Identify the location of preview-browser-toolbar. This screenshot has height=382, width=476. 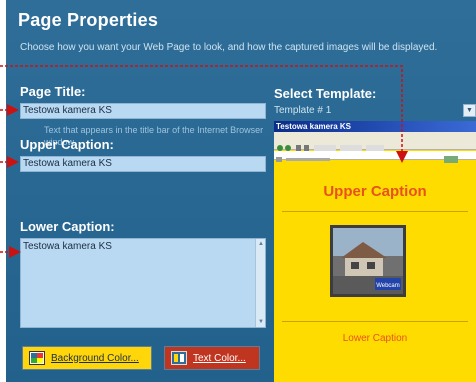
(375, 145).